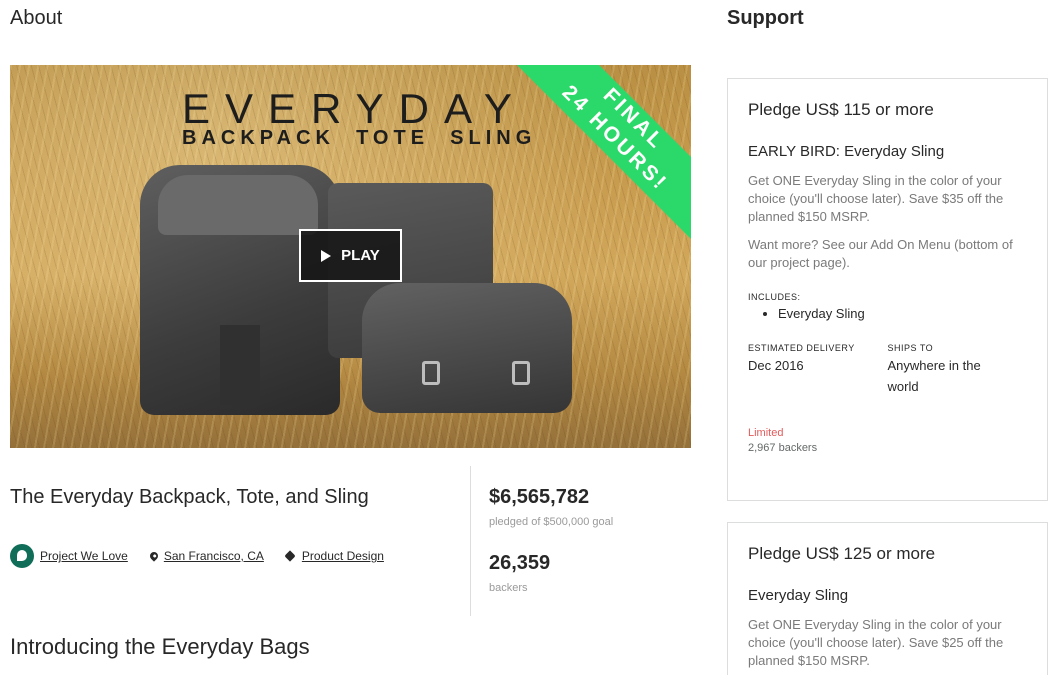 Image resolution: width=1063 pixels, height=675 pixels. What do you see at coordinates (841, 109) in the screenshot?
I see `reward-pledge-title: Pledge US$ 115 or more` at bounding box center [841, 109].